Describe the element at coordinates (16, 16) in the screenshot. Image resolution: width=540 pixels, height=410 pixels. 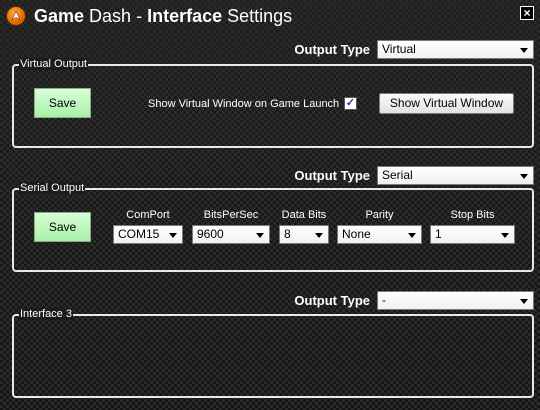
I see `app-logo-icon` at that location.